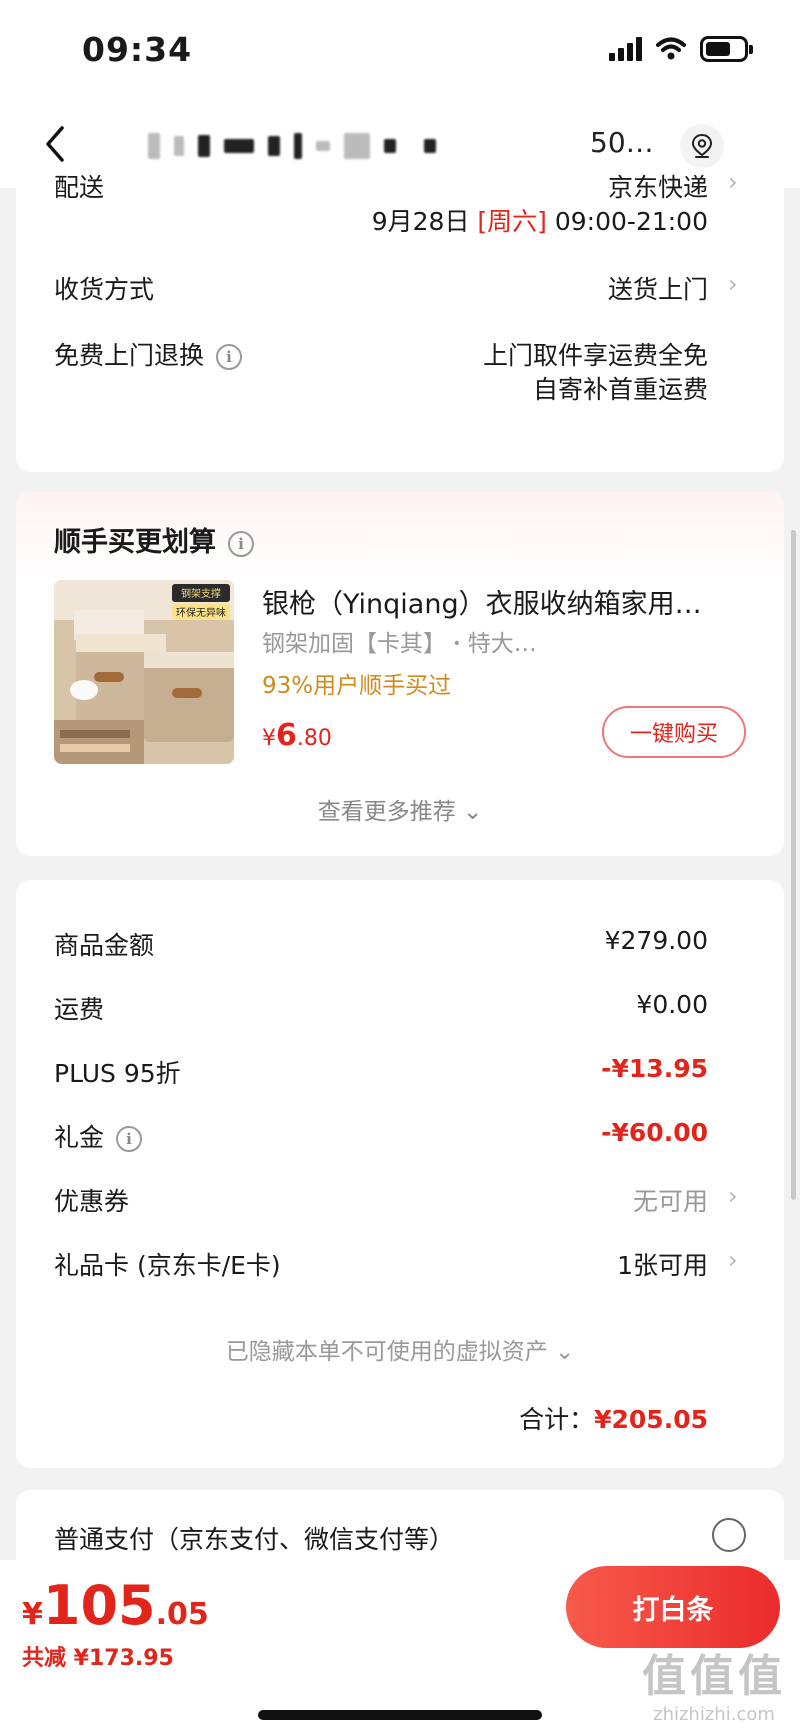 This screenshot has width=800, height=1730. I want to click on total-label: 合计：, so click(557, 1419).